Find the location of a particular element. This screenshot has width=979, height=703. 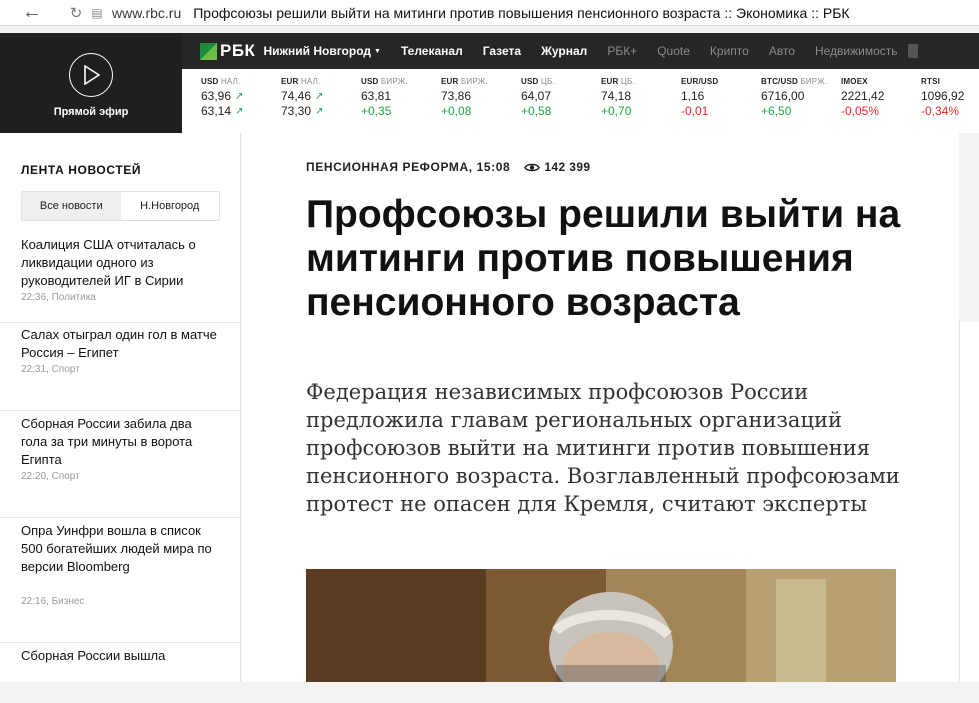

news-item-title: Сборная России вышла is located at coordinates (121, 656).